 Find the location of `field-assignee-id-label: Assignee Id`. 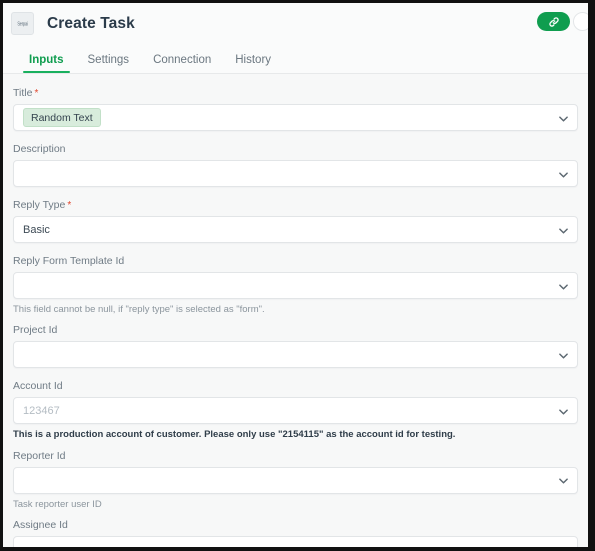

field-assignee-id-label: Assignee Id is located at coordinates (40, 525).